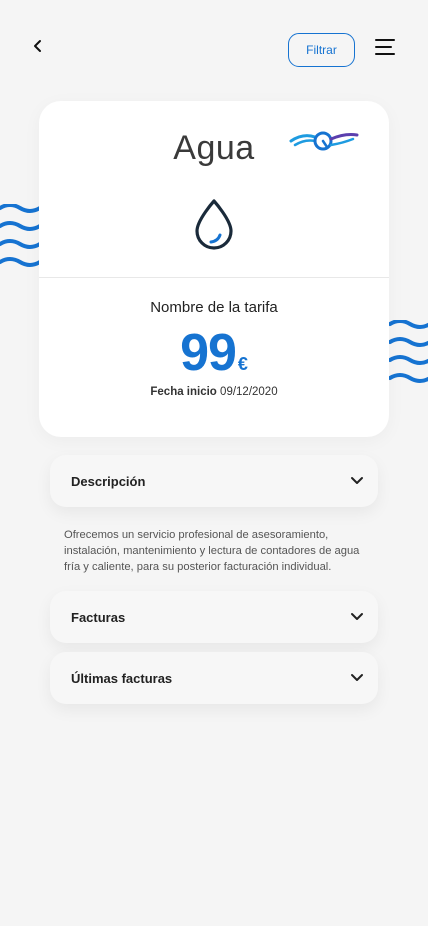 This screenshot has height=926, width=428. I want to click on waves-decoration-right, so click(408, 351).